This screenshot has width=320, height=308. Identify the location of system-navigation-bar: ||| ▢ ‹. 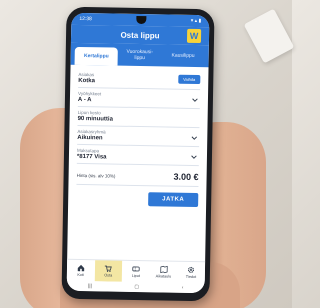
(135, 287).